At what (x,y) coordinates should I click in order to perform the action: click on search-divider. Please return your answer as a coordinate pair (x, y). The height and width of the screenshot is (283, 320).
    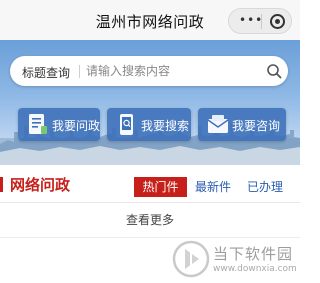
    Looking at the image, I should click on (79, 71).